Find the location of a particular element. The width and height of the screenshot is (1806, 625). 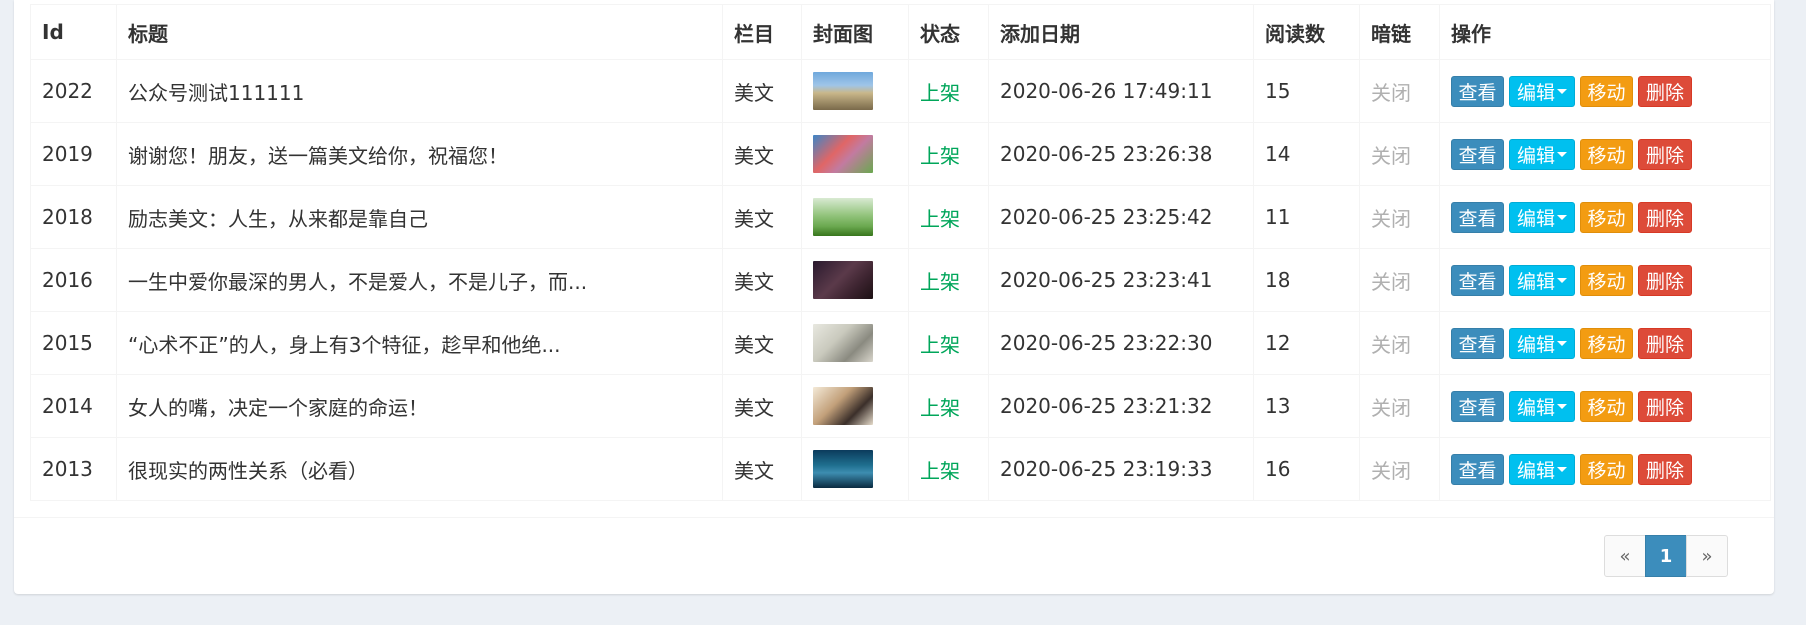

col-header-category: 栏目 is located at coordinates (762, 32).